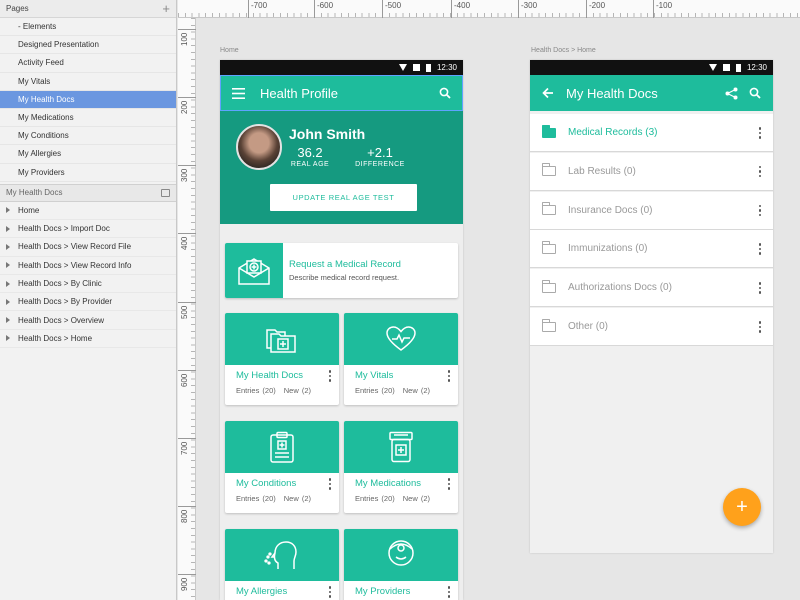 The width and height of the screenshot is (800, 600). What do you see at coordinates (88, 247) in the screenshot?
I see `artboard-item: Health Docs > View Record File` at bounding box center [88, 247].